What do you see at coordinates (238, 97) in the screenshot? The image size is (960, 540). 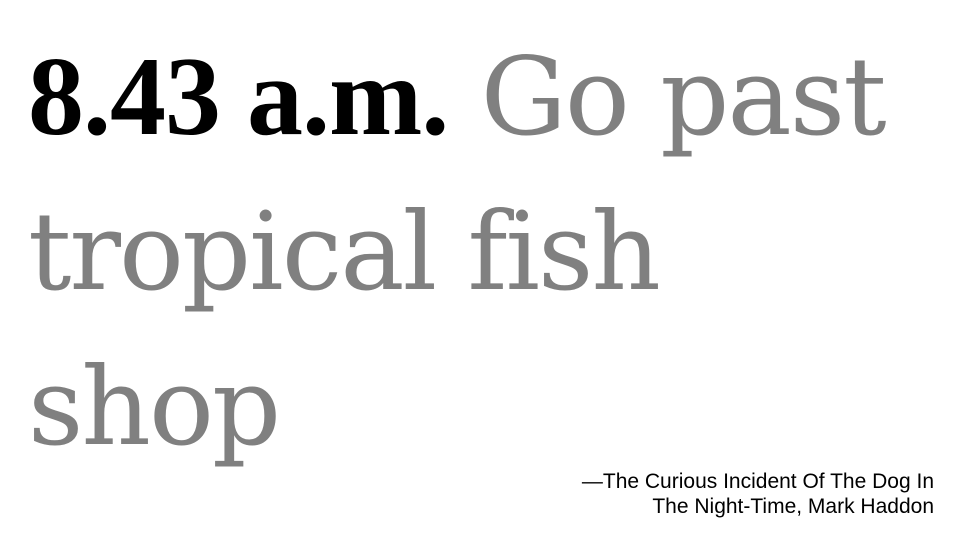 I see `quote-time: 8.43 a.m.` at bounding box center [238, 97].